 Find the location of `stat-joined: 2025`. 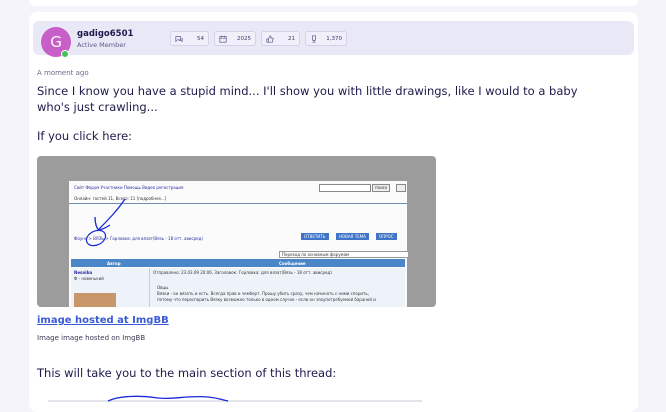

stat-joined: 2025 is located at coordinates (235, 38).